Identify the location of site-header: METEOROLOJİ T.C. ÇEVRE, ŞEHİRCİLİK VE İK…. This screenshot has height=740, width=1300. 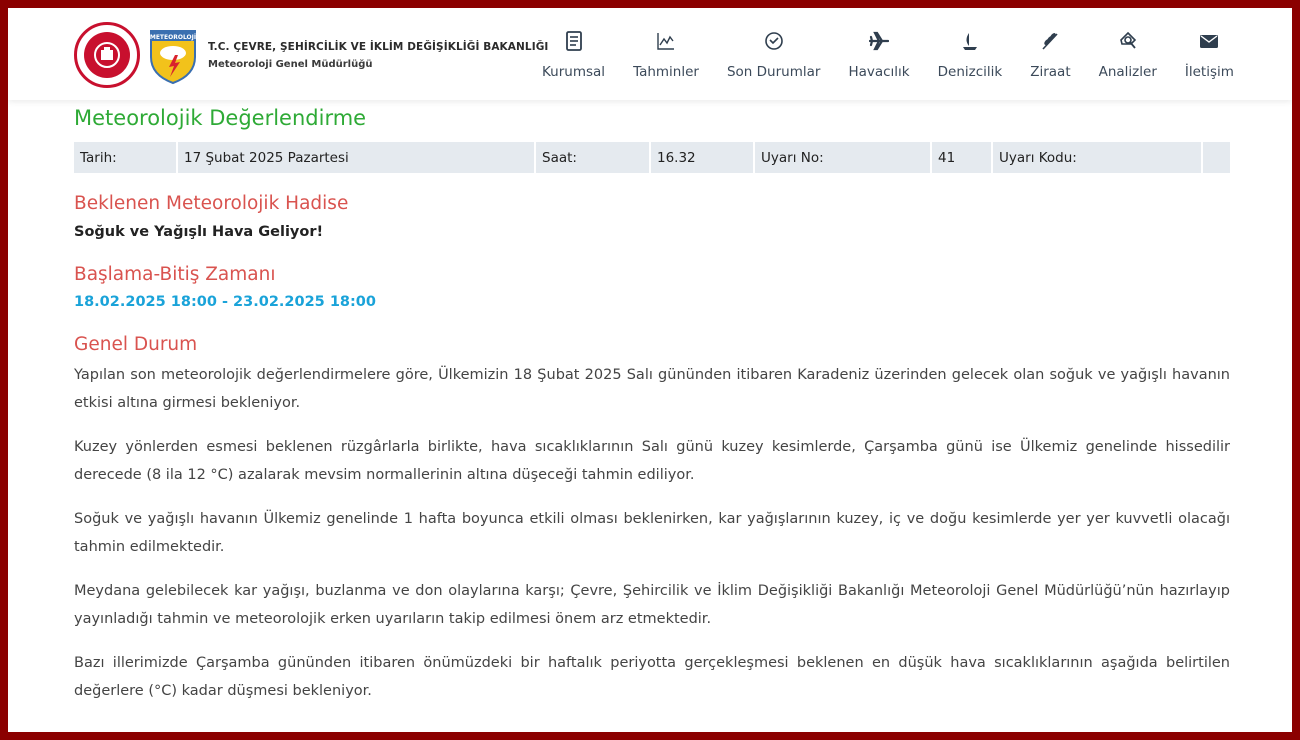
(650, 54).